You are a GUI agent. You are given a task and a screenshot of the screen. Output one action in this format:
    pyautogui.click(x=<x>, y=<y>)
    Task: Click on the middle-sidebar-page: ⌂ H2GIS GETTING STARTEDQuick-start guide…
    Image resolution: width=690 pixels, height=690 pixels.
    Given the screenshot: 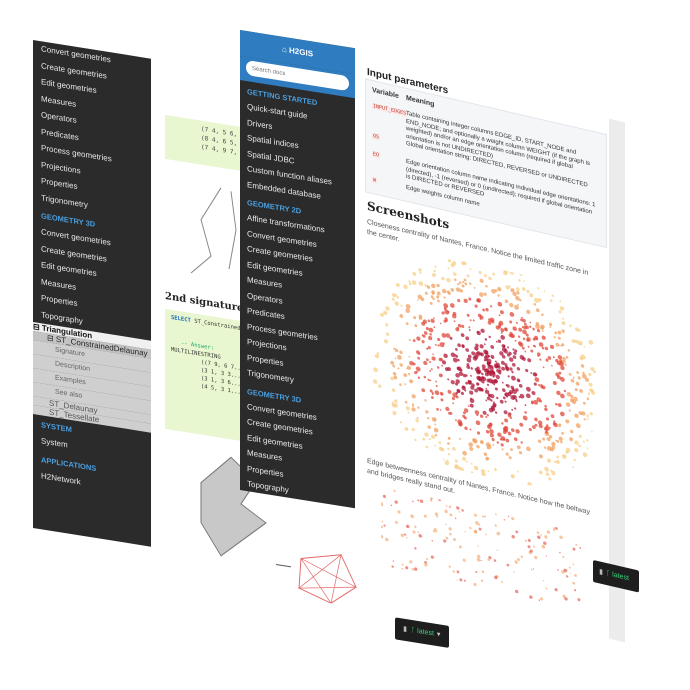 What is the action you would take?
    pyautogui.click(x=297, y=289)
    